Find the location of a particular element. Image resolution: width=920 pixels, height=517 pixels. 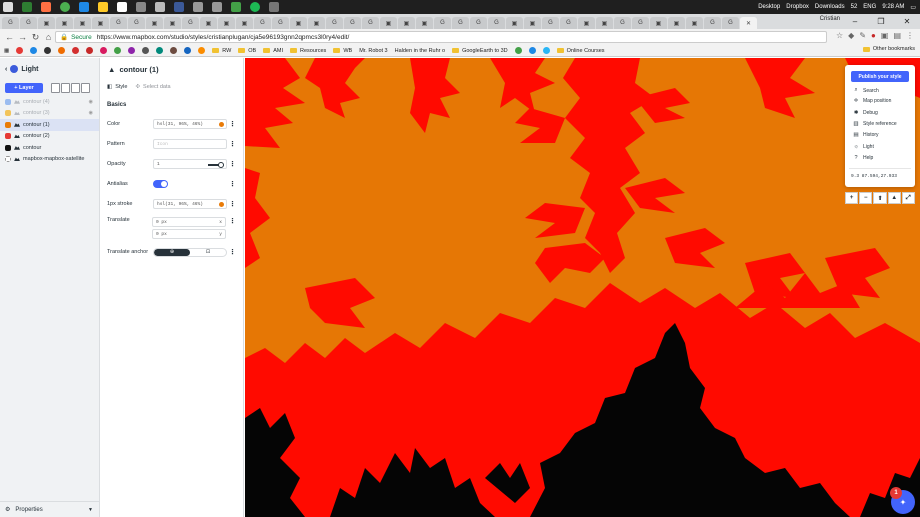

taskbar-dropbox: Dropbox is located at coordinates (797, 7).